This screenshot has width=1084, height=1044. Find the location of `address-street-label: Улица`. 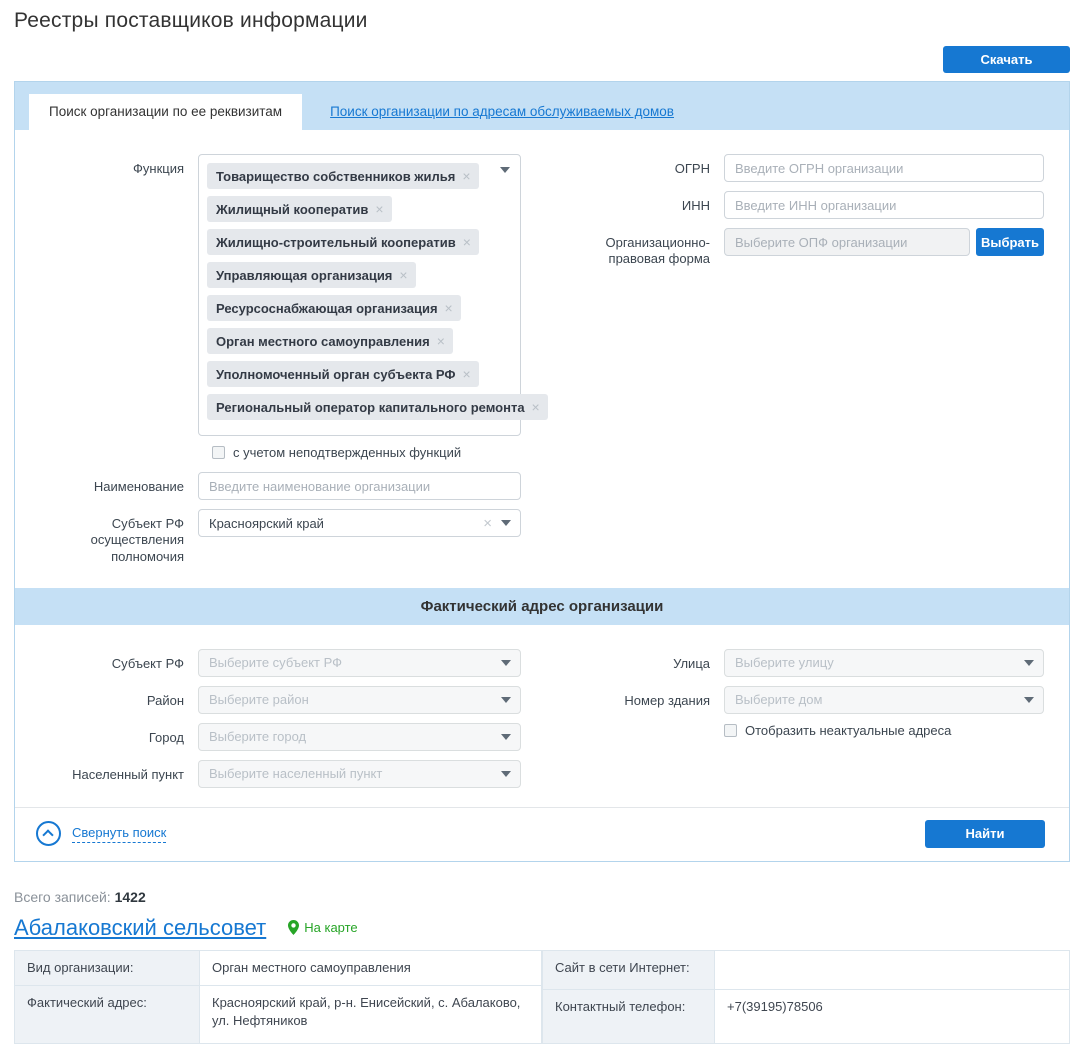

address-street-label: Улица is located at coordinates (691, 663).